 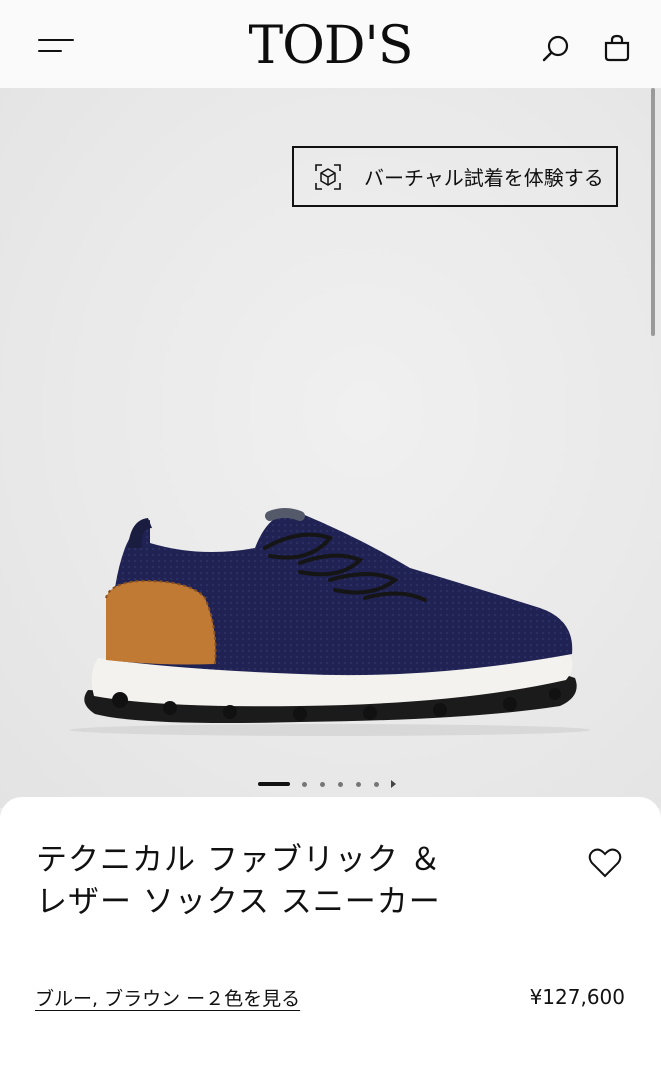 I want to click on product-price: ¥127,600, so click(x=577, y=997).